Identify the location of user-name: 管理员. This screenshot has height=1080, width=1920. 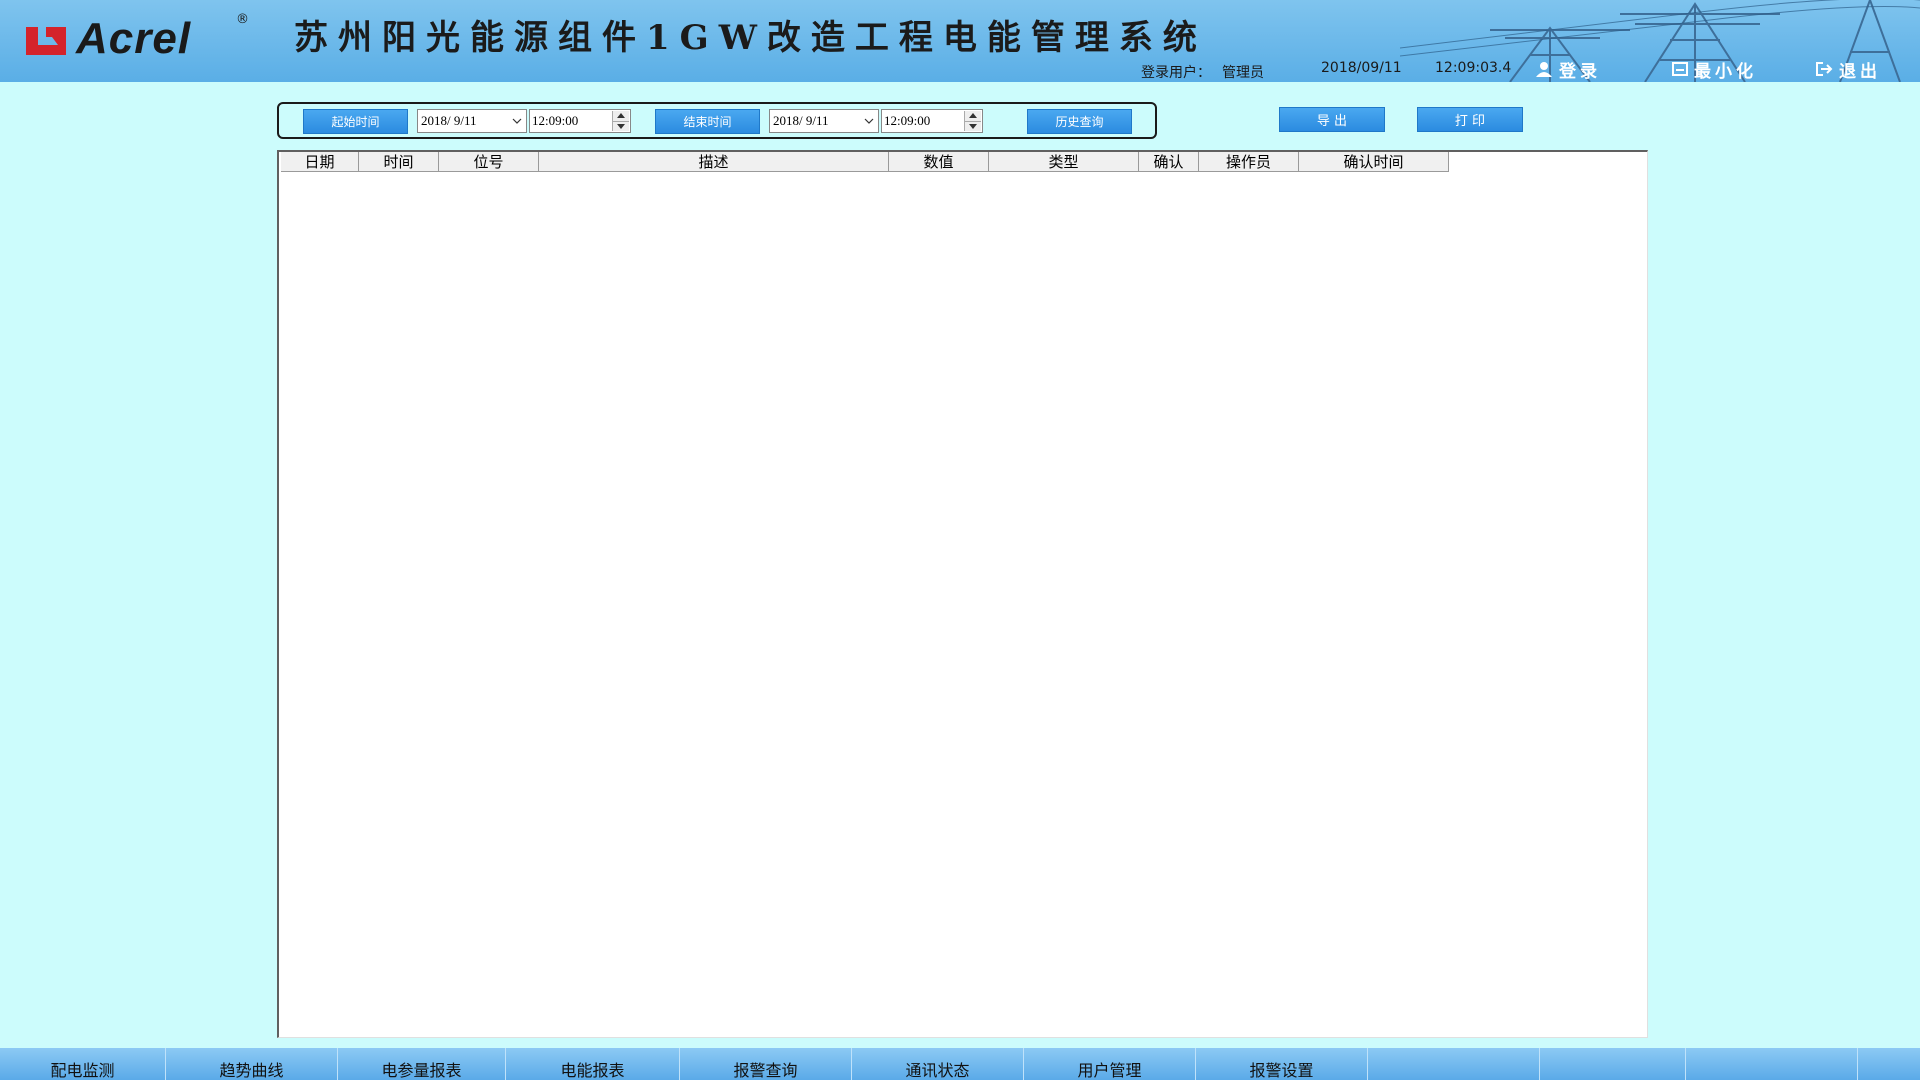
(1243, 73).